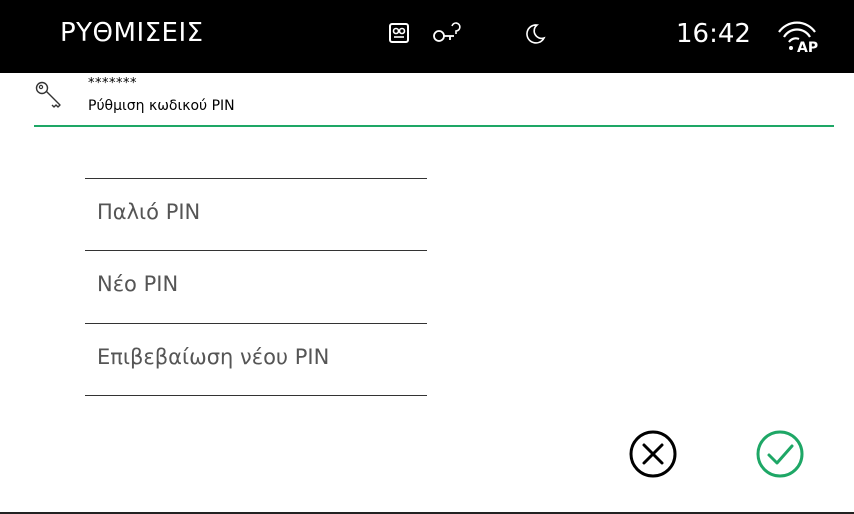 The width and height of the screenshot is (854, 514). I want to click on old-pin-field: Παλιό PIN, so click(256, 214).